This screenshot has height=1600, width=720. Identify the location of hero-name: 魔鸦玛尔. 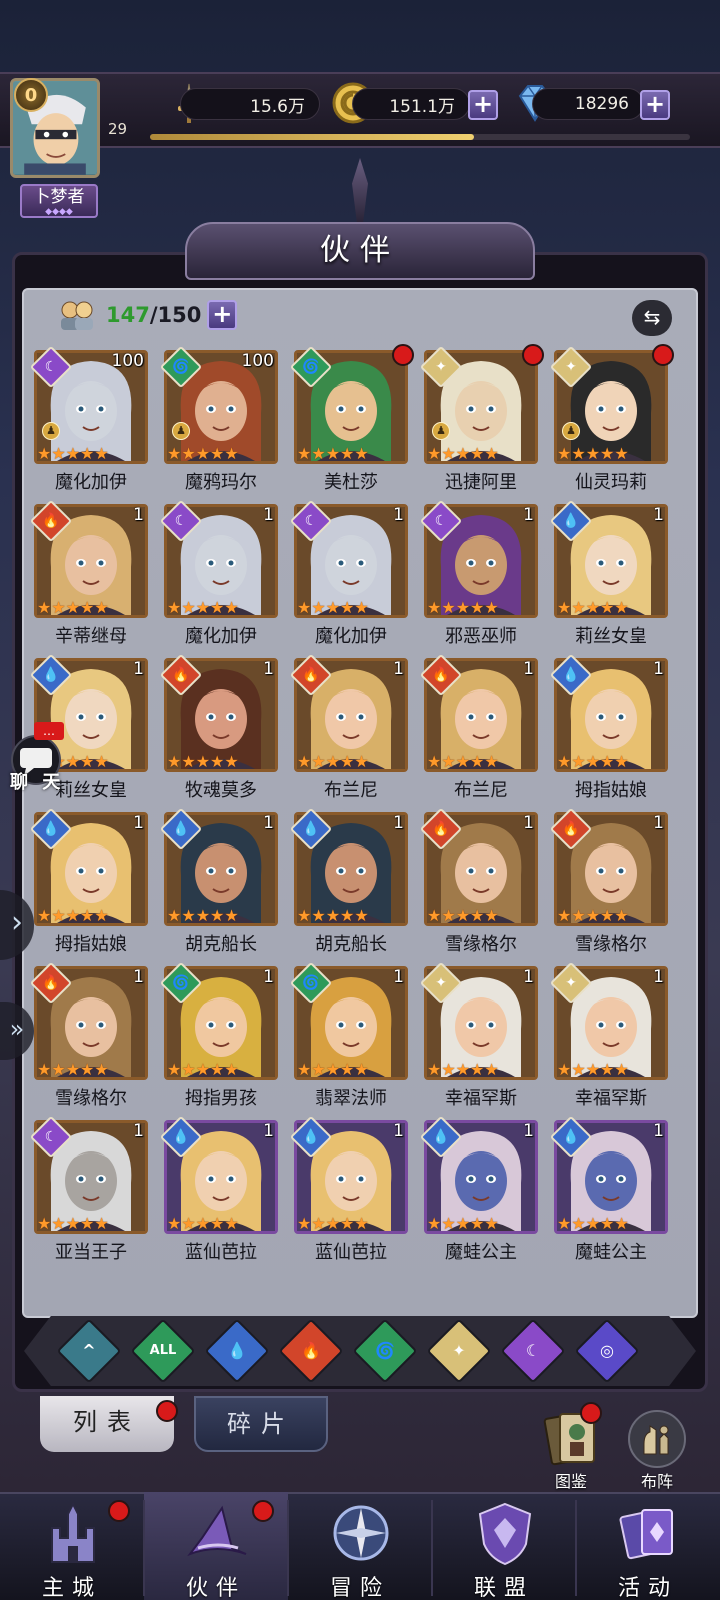
(221, 482).